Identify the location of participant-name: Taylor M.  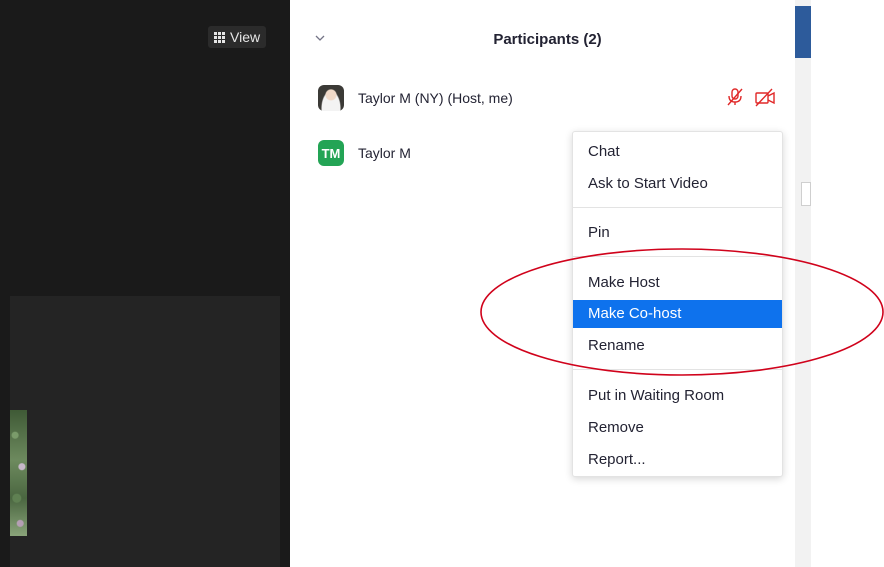
(384, 153).